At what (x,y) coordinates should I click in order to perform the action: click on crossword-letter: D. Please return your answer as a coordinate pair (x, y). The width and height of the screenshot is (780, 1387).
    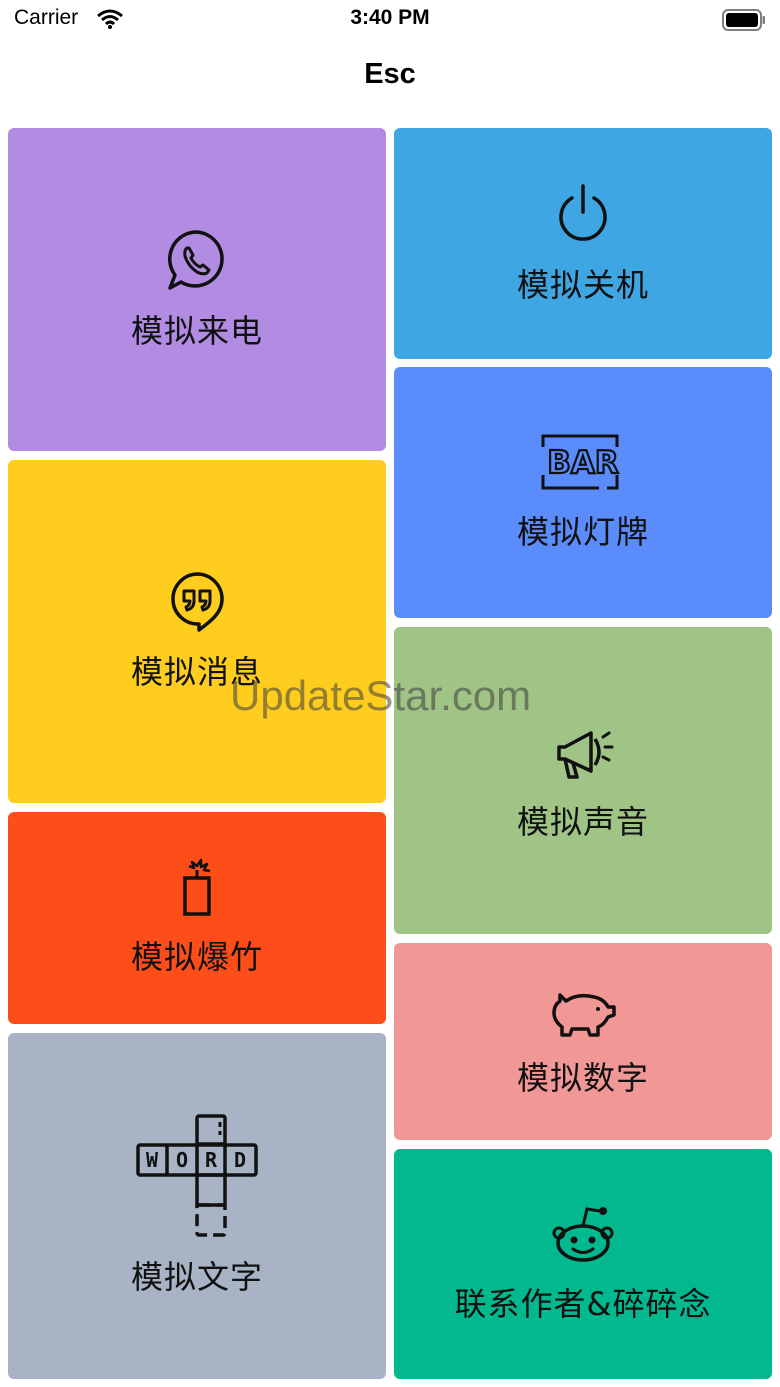
    Looking at the image, I should click on (240, 1160).